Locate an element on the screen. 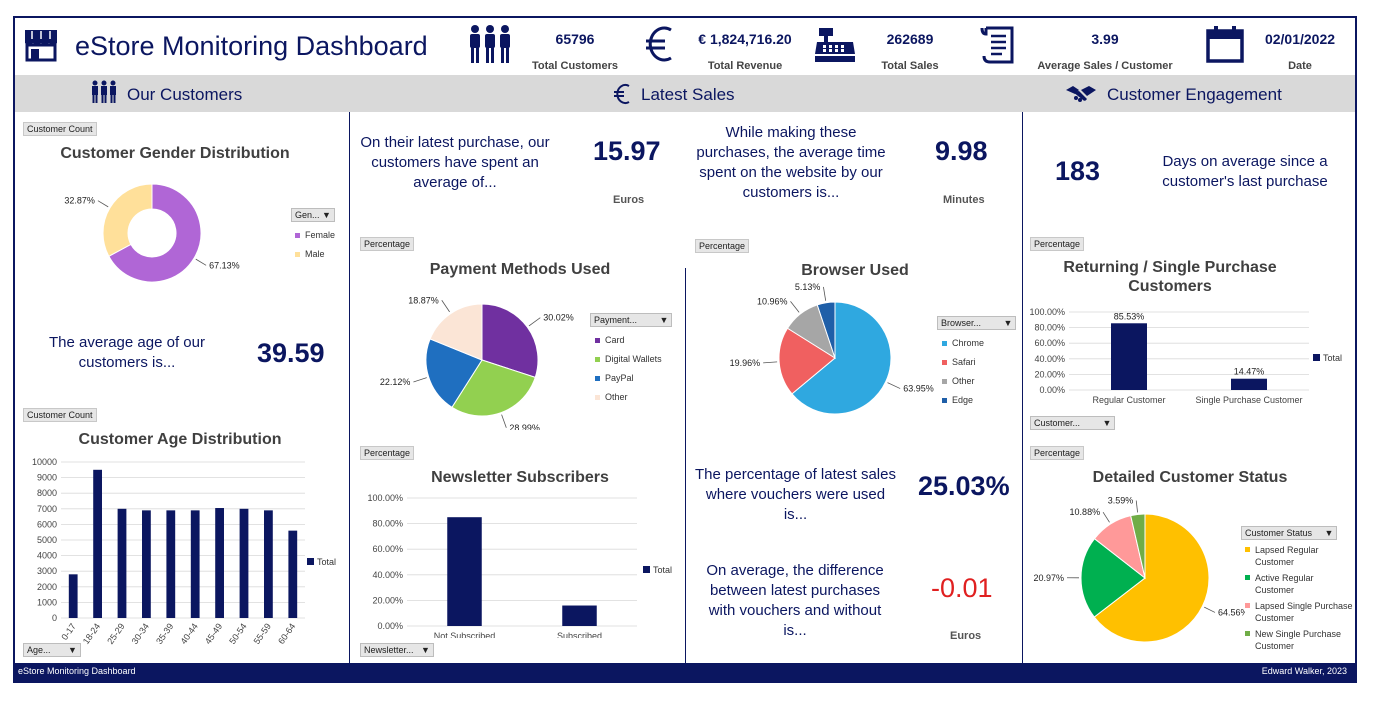 The height and width of the screenshot is (701, 1379). age-chart-tag: Customer Count is located at coordinates (60, 415).